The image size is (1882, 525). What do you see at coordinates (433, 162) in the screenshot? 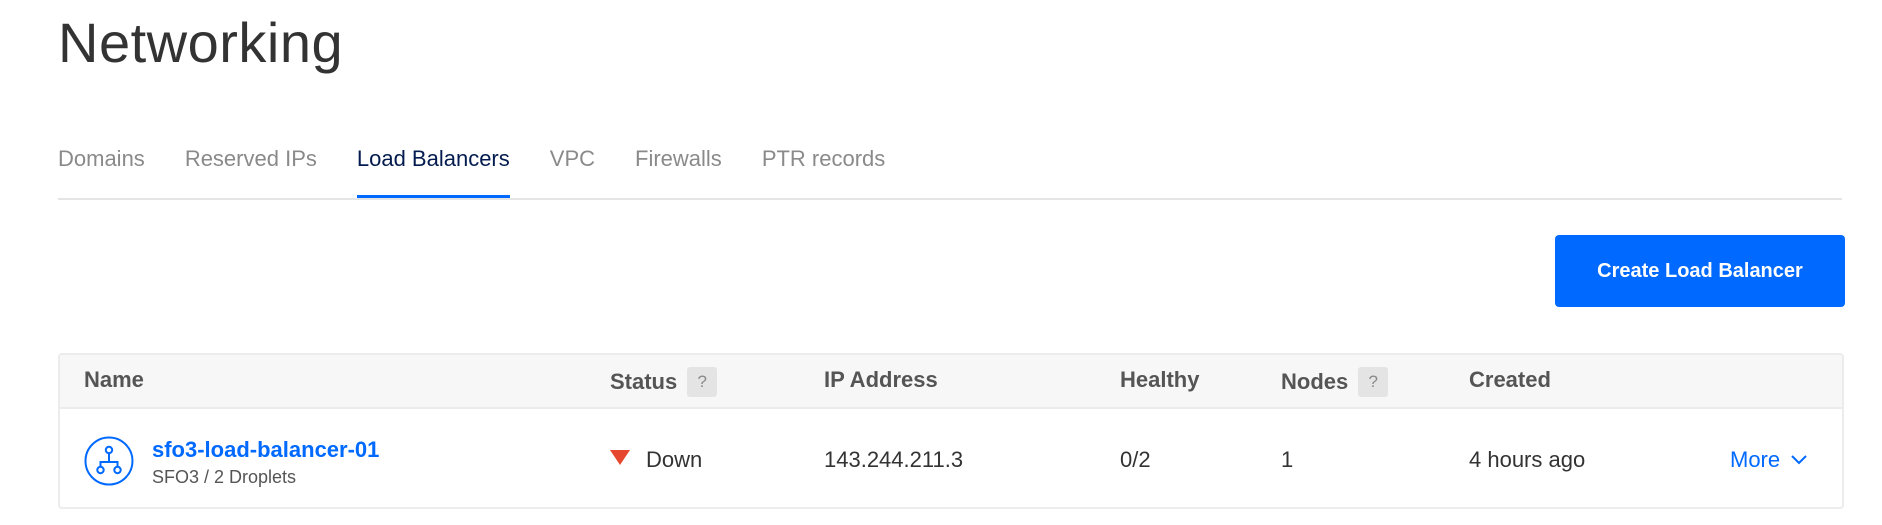
I see `tab-load-balancers: Load Balancers` at bounding box center [433, 162].